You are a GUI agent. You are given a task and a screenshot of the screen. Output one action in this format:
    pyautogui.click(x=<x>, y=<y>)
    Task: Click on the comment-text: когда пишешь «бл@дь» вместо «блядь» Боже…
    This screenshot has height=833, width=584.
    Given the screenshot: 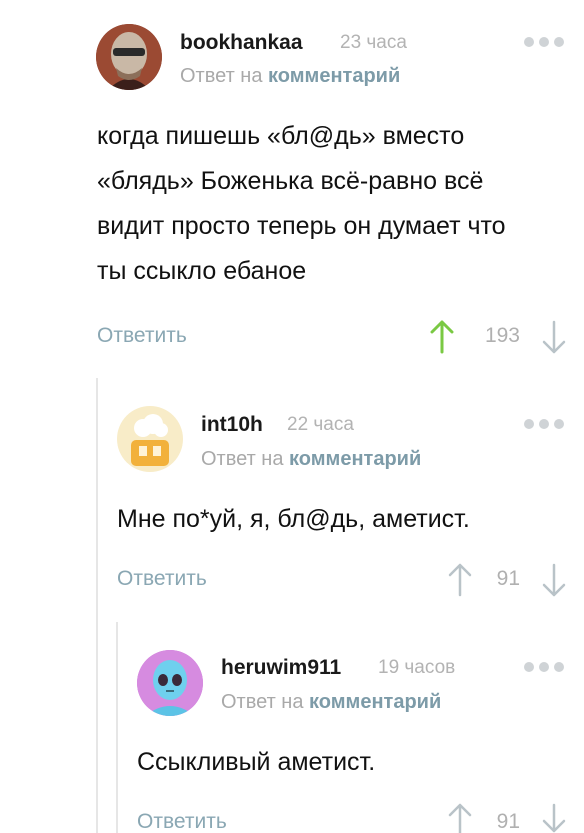 What is the action you would take?
    pyautogui.click(x=301, y=203)
    